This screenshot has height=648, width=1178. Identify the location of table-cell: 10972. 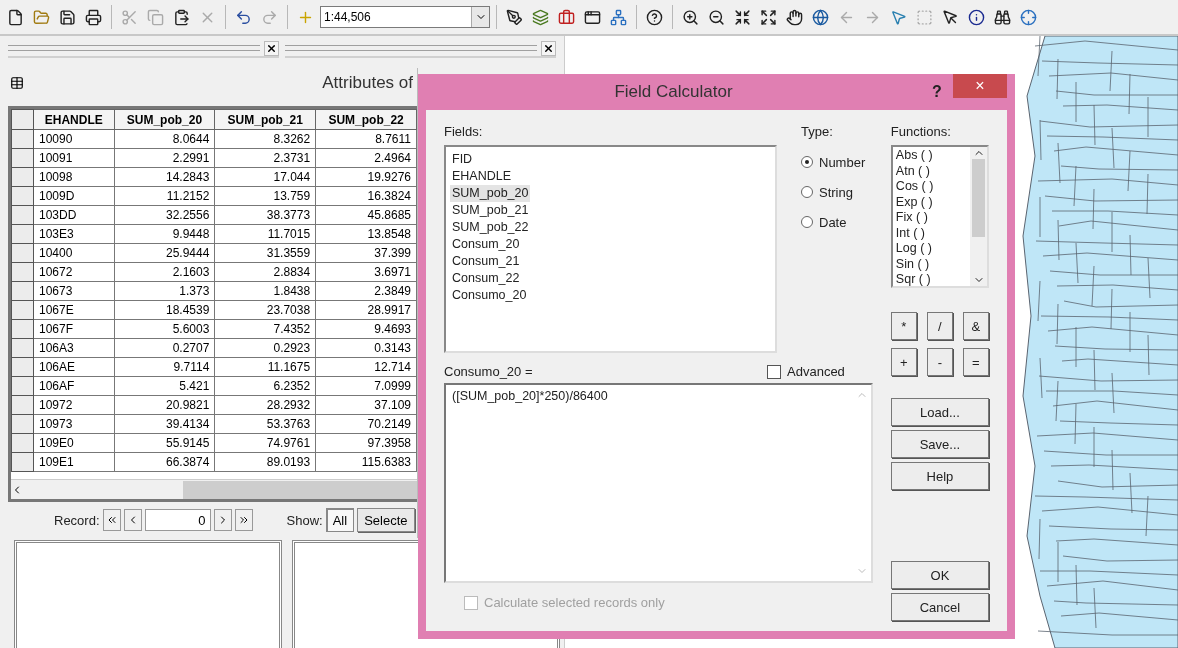
(74, 405).